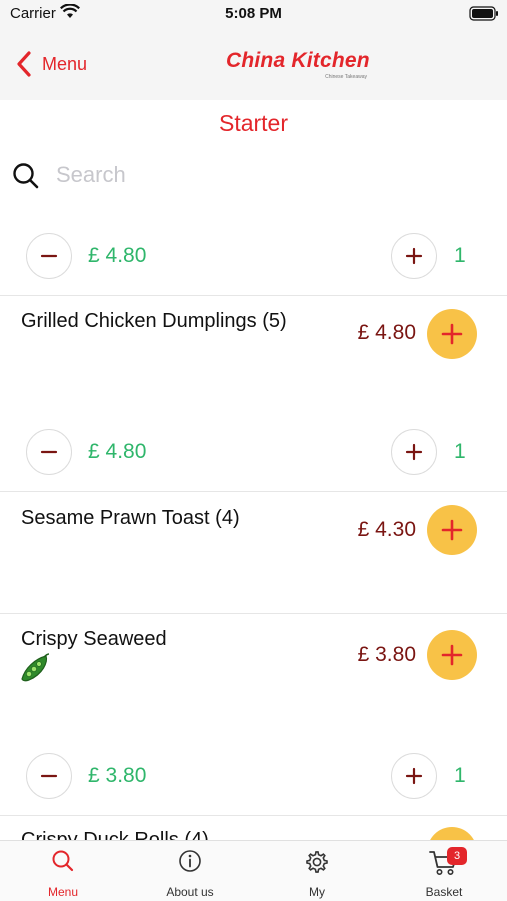 The image size is (507, 901). What do you see at coordinates (253, 123) in the screenshot?
I see `section-title: Starter` at bounding box center [253, 123].